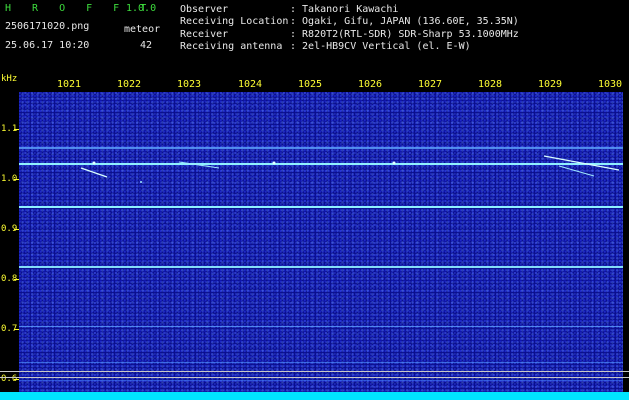 The height and width of the screenshot is (400, 629). Describe the element at coordinates (9, 329) in the screenshot. I see `y-tick-0.7: 0.7` at that location.